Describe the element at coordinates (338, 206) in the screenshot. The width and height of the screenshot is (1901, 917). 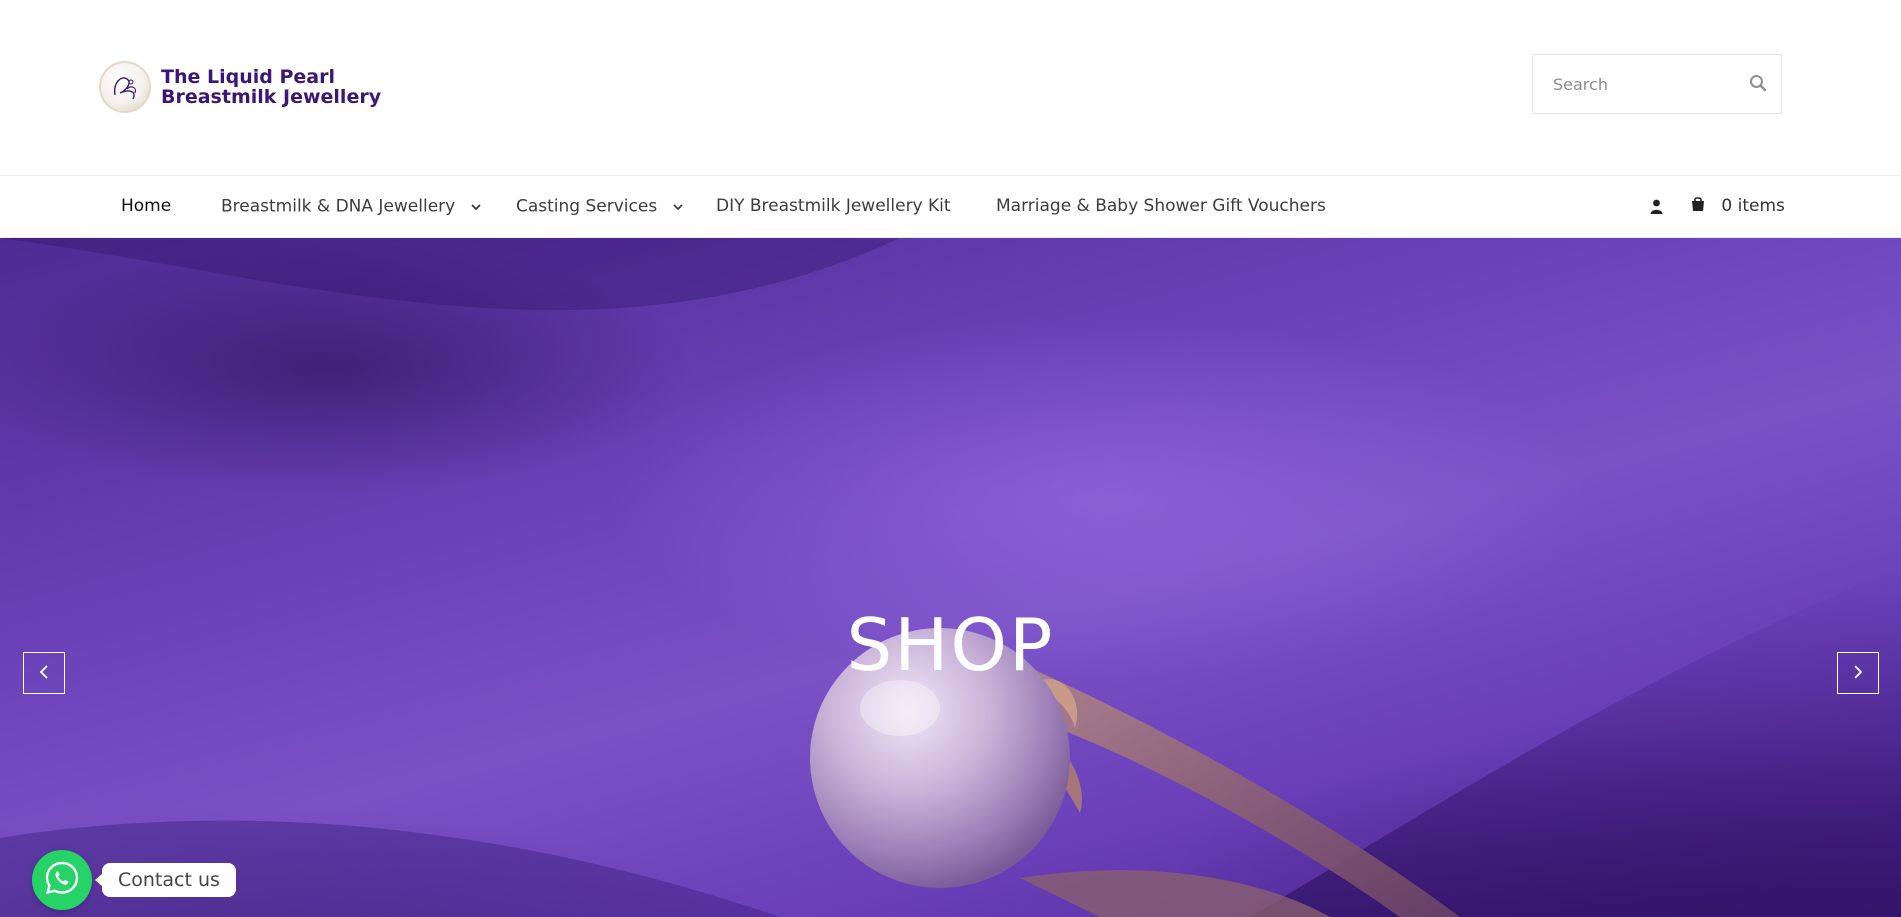
I see `nav-item-label: Breastmilk & DNA Jewellery` at that location.